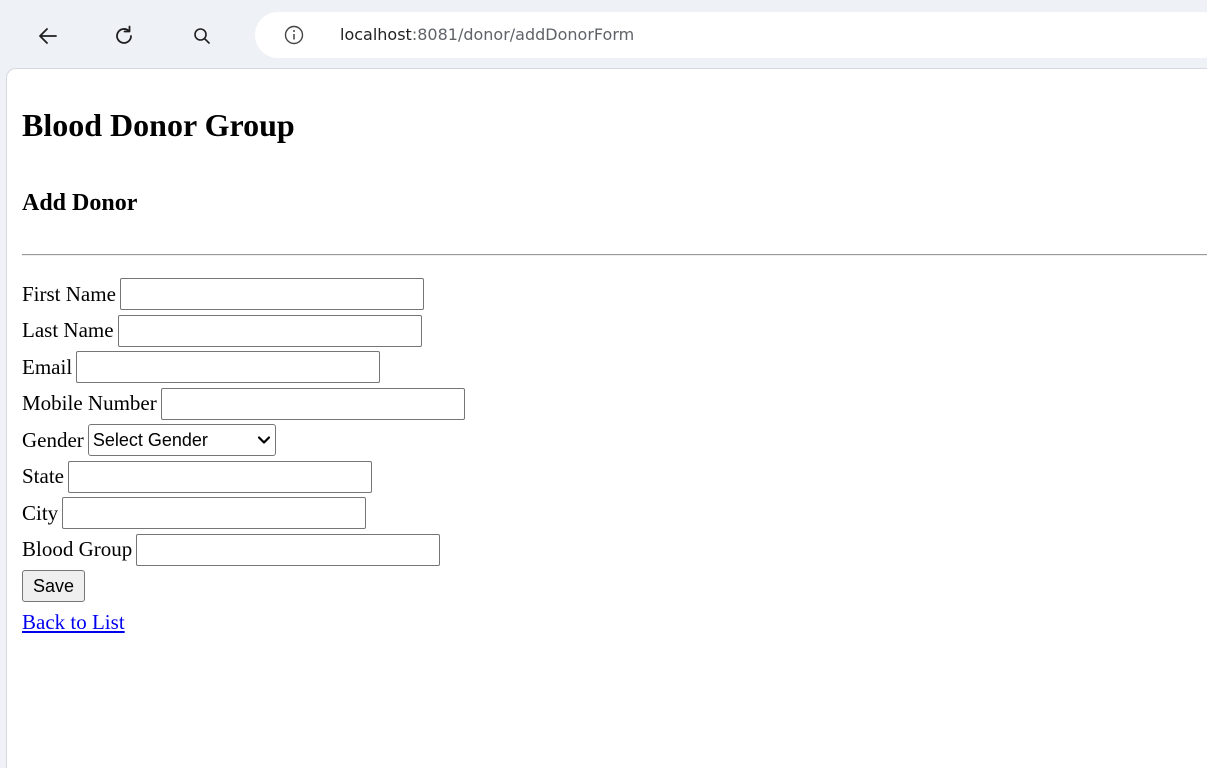  Describe the element at coordinates (228, 367) in the screenshot. I see `email-input` at that location.